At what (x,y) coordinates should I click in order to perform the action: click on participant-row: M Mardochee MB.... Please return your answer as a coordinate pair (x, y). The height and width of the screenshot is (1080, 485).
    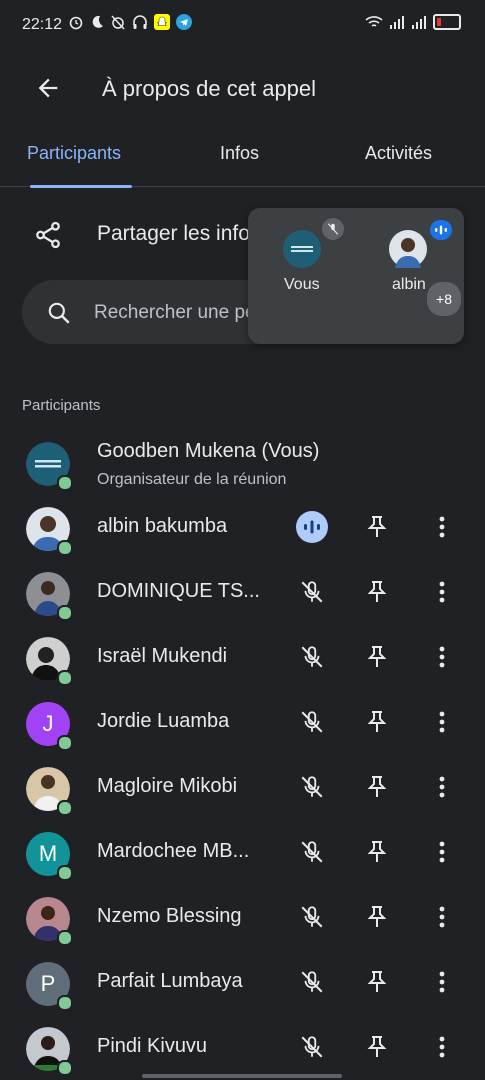
    Looking at the image, I should click on (242, 852).